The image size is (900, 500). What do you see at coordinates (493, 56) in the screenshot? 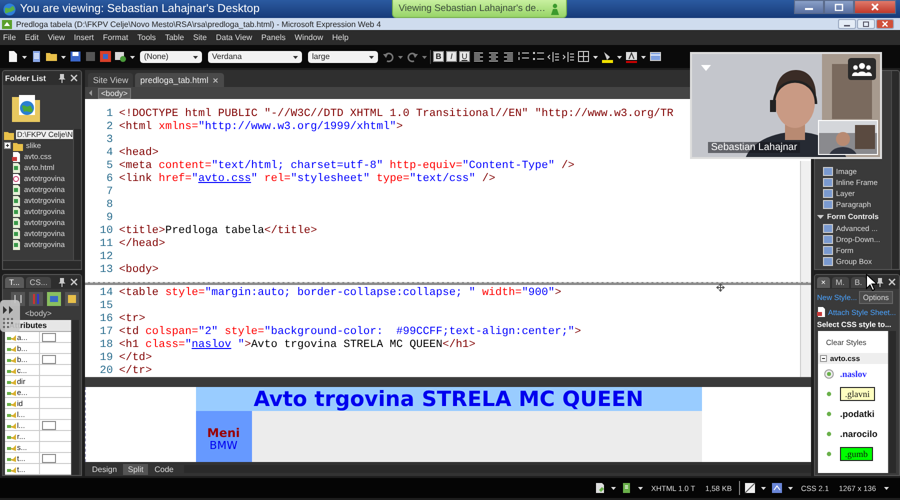
I see `align-center-icon` at bounding box center [493, 56].